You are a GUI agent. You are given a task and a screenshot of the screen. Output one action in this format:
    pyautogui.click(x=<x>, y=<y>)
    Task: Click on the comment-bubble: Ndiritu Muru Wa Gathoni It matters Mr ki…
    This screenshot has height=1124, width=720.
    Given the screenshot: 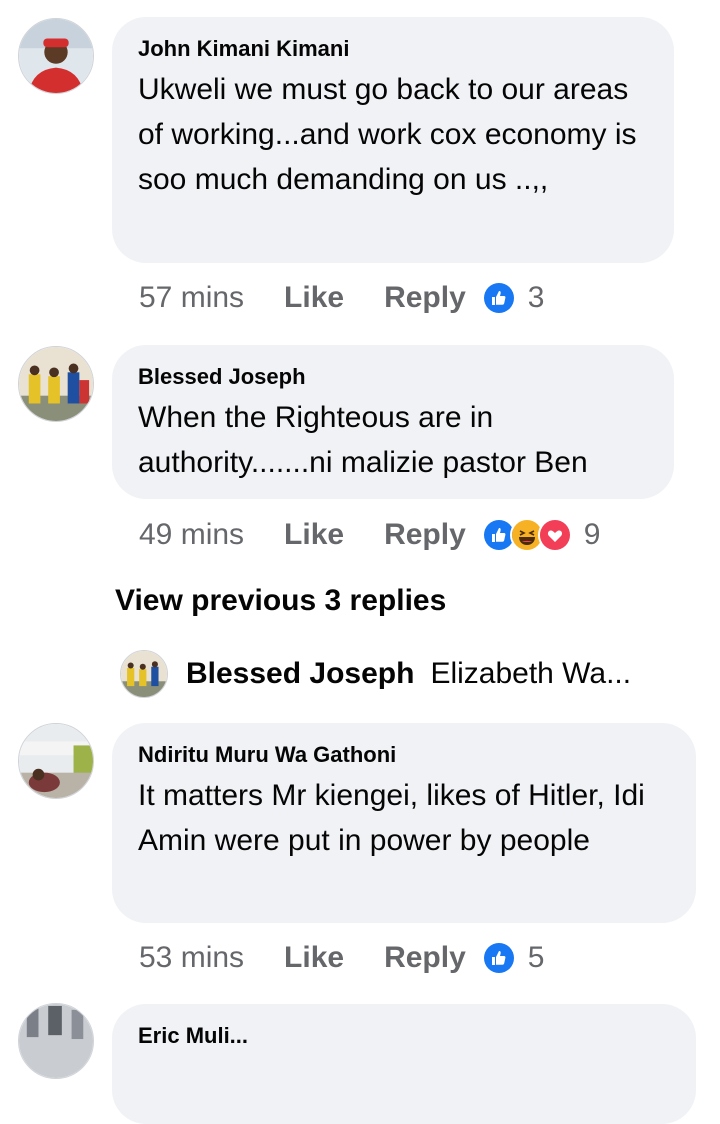 What is the action you would take?
    pyautogui.click(x=404, y=823)
    